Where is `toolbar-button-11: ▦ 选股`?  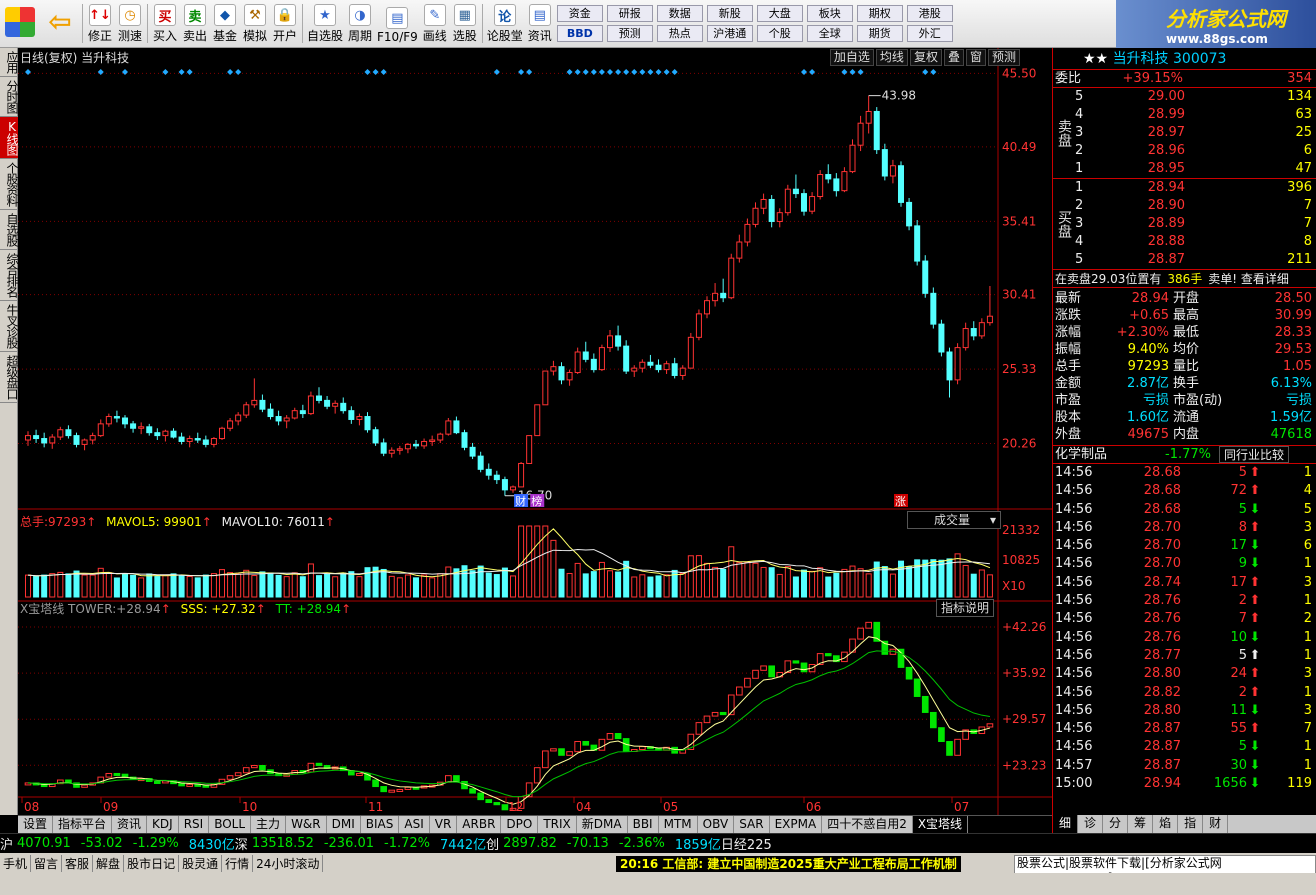
toolbar-button-11: ▦ 选股 is located at coordinates (465, 23).